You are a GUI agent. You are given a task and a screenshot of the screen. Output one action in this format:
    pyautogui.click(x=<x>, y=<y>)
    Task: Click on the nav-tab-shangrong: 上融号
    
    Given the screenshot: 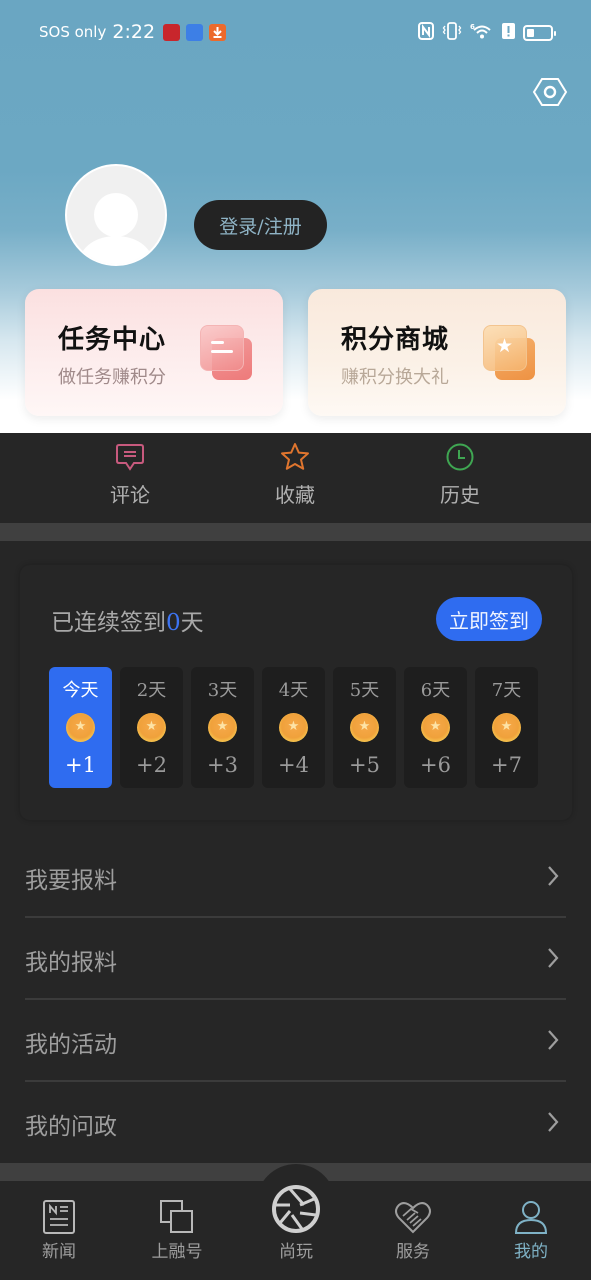 What is the action you would take?
    pyautogui.click(x=177, y=1230)
    